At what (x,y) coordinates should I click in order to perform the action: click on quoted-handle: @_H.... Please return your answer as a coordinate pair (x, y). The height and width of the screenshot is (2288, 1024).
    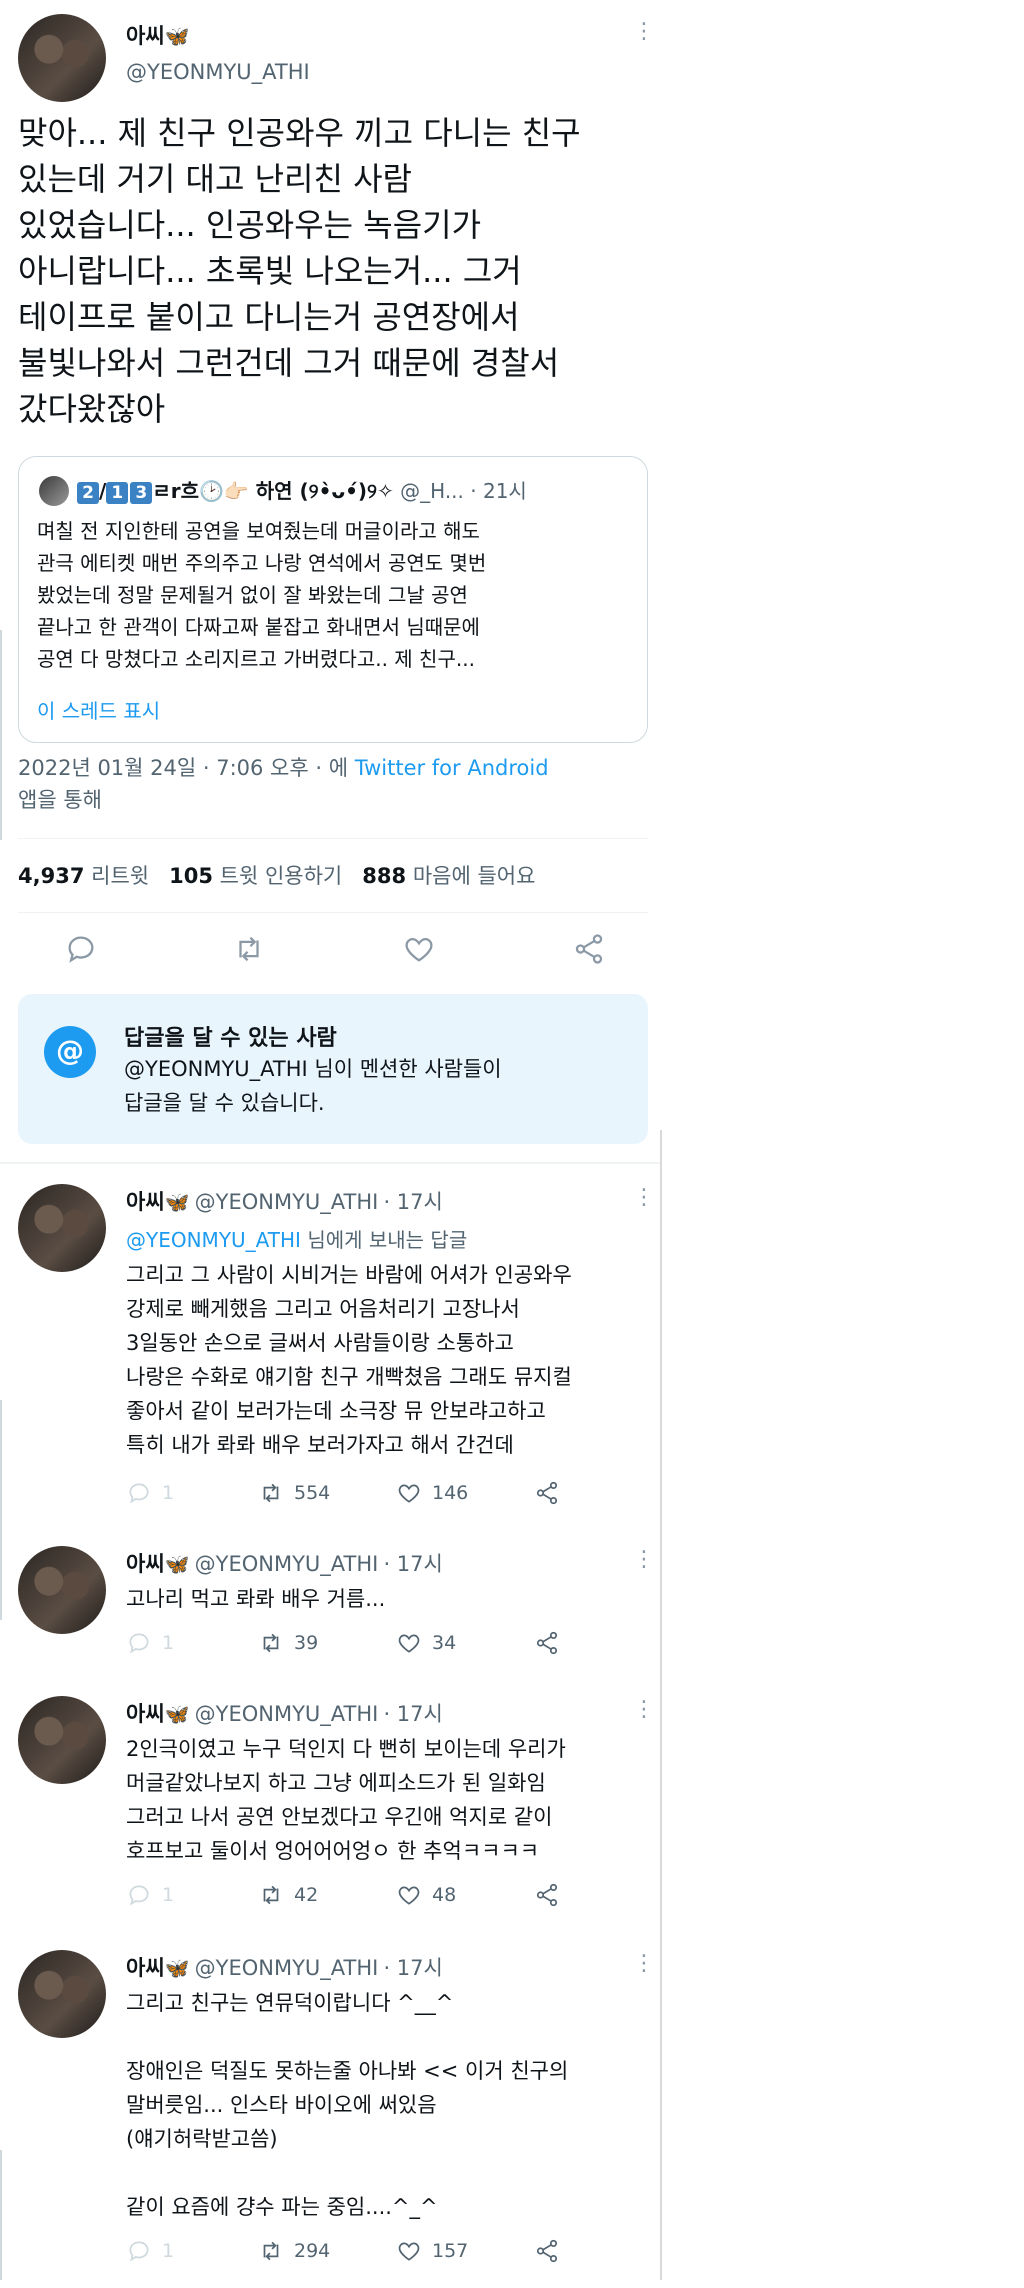
    Looking at the image, I should click on (432, 491).